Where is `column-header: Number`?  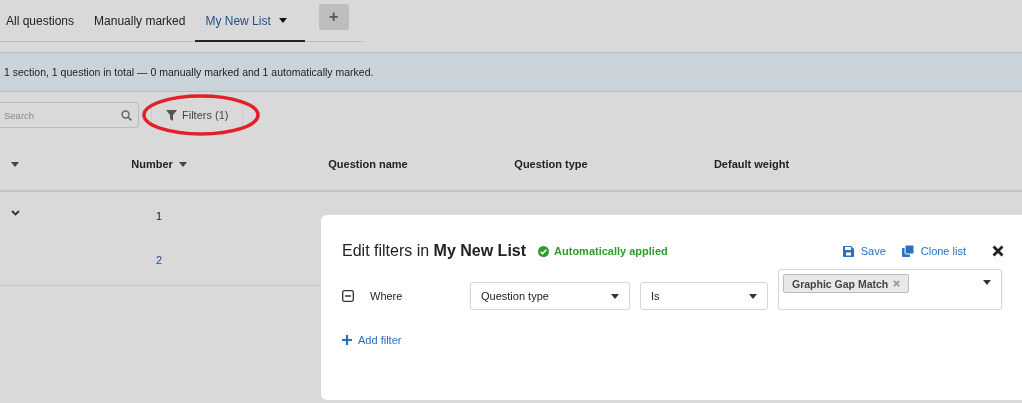
column-header: Number is located at coordinates (152, 164).